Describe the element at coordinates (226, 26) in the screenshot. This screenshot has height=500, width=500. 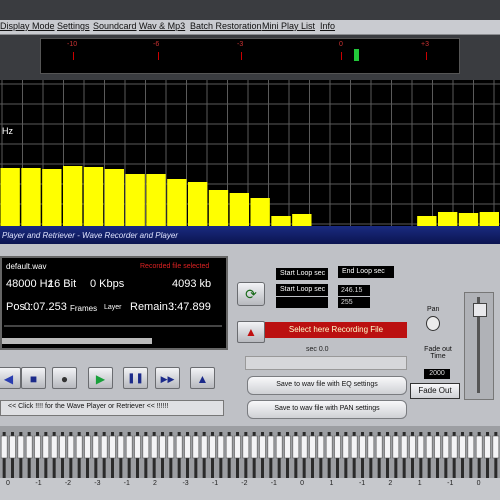
I see `menu-batch-restoration: Batch Restoration` at that location.